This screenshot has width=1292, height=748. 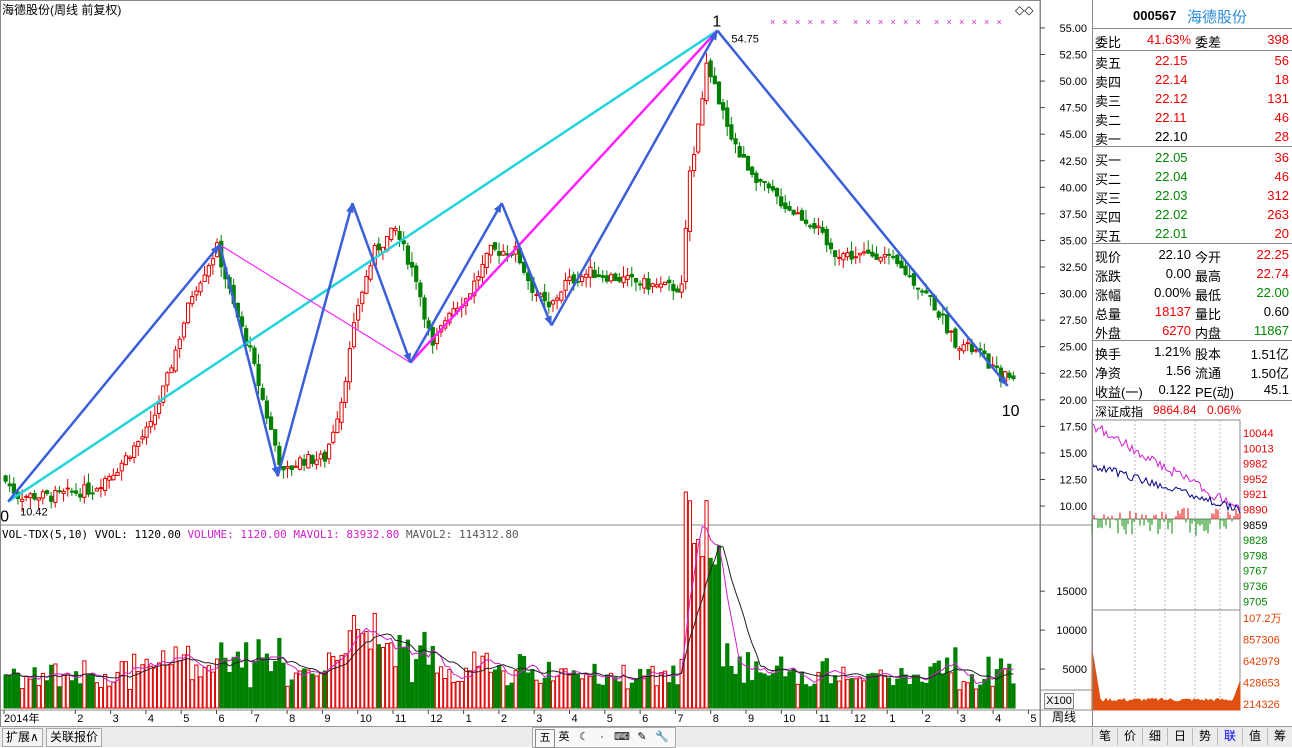 I want to click on weibi-label: 委比, so click(x=1108, y=42).